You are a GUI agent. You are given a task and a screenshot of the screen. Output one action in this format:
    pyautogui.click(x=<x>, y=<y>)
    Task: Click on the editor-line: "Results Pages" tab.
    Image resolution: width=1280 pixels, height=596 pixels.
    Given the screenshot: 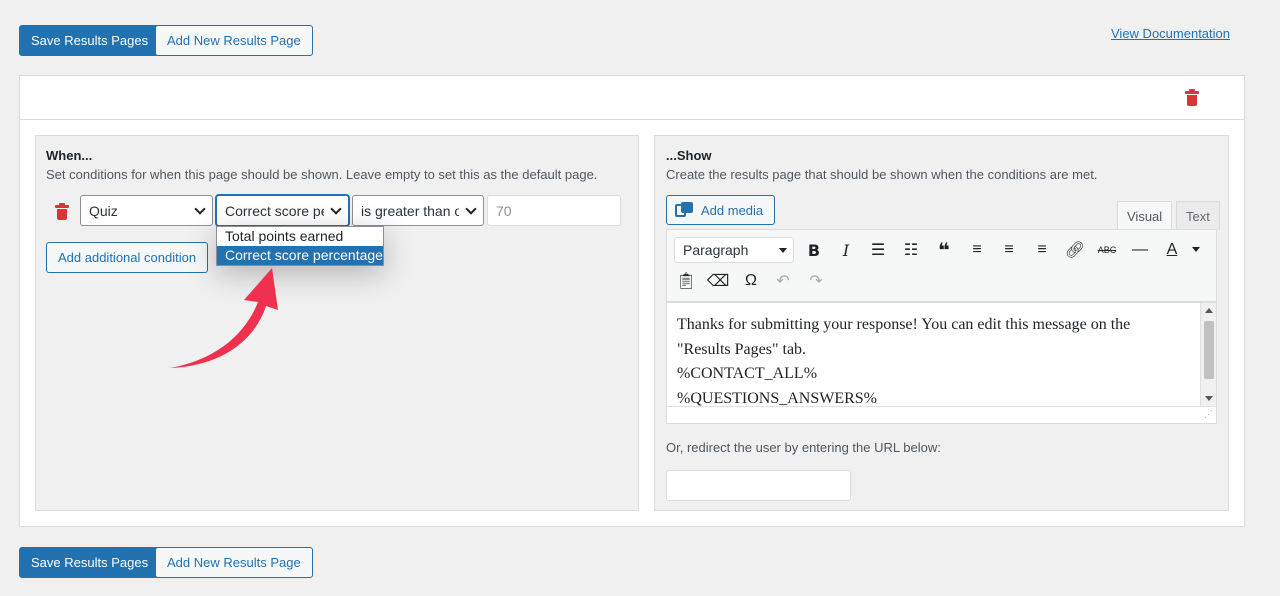 What is the action you would take?
    pyautogui.click(x=742, y=349)
    